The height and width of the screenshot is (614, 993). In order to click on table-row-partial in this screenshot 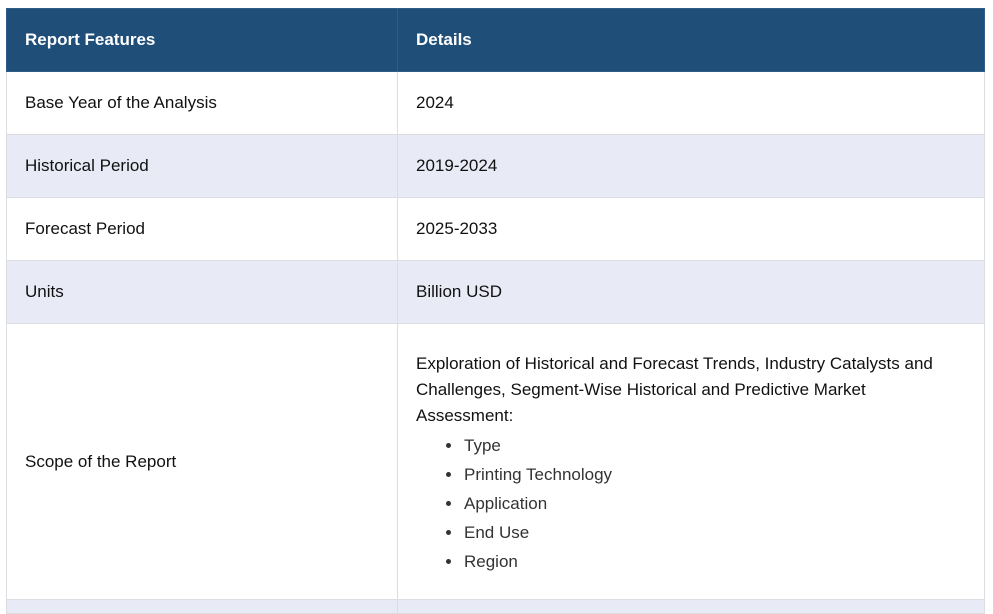, I will do `click(495, 606)`.